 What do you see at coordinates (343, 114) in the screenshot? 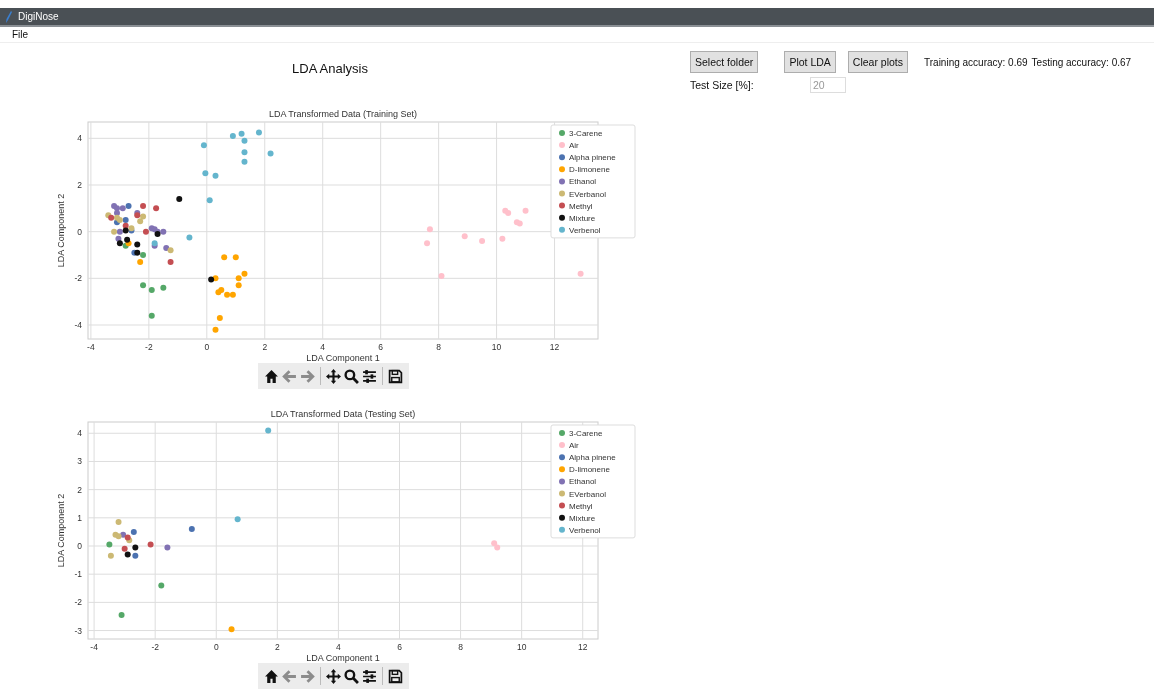
I see `chart-title: LDA Transformed Data (Training Set)` at bounding box center [343, 114].